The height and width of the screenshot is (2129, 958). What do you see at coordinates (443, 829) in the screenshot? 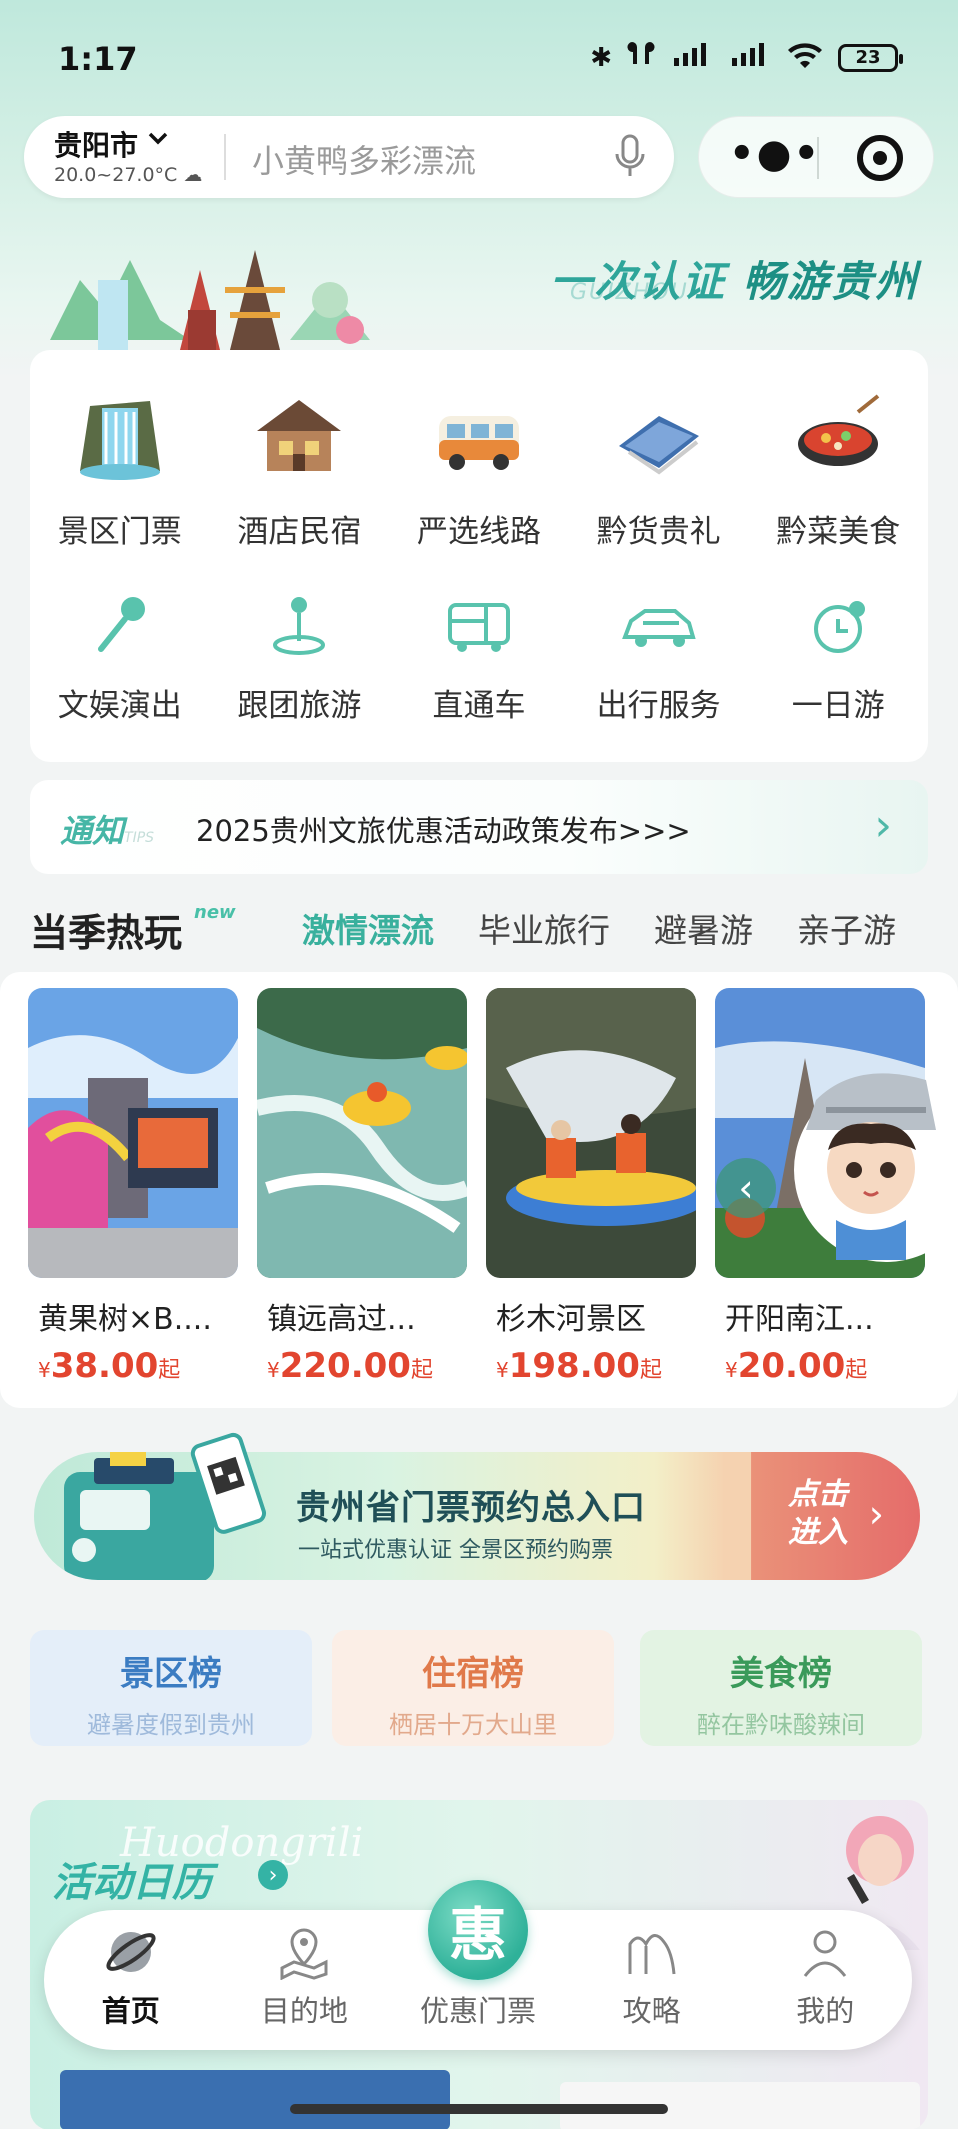
I see `notice-text: 2025贵州文旅优惠活动政策发布>>>` at bounding box center [443, 829].